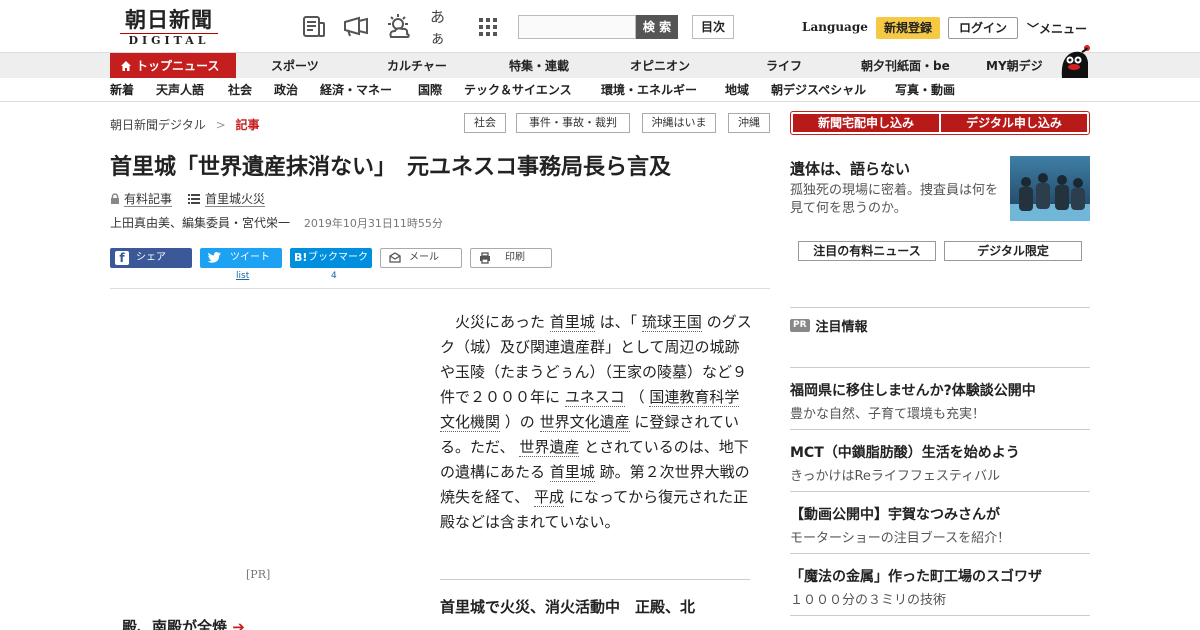 The image size is (1200, 630). What do you see at coordinates (1014, 123) in the screenshot?
I see `subscribe-digital-button: デジタル申し込み` at bounding box center [1014, 123].